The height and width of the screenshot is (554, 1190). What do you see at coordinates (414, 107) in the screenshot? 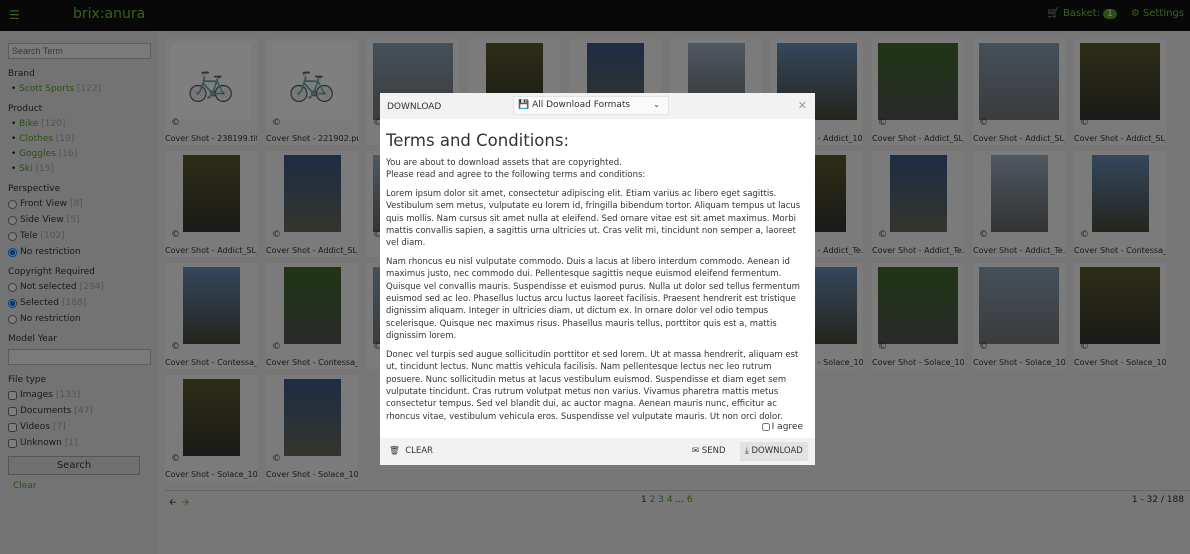
I see `dialog-title: DOWNLOAD` at bounding box center [414, 107].